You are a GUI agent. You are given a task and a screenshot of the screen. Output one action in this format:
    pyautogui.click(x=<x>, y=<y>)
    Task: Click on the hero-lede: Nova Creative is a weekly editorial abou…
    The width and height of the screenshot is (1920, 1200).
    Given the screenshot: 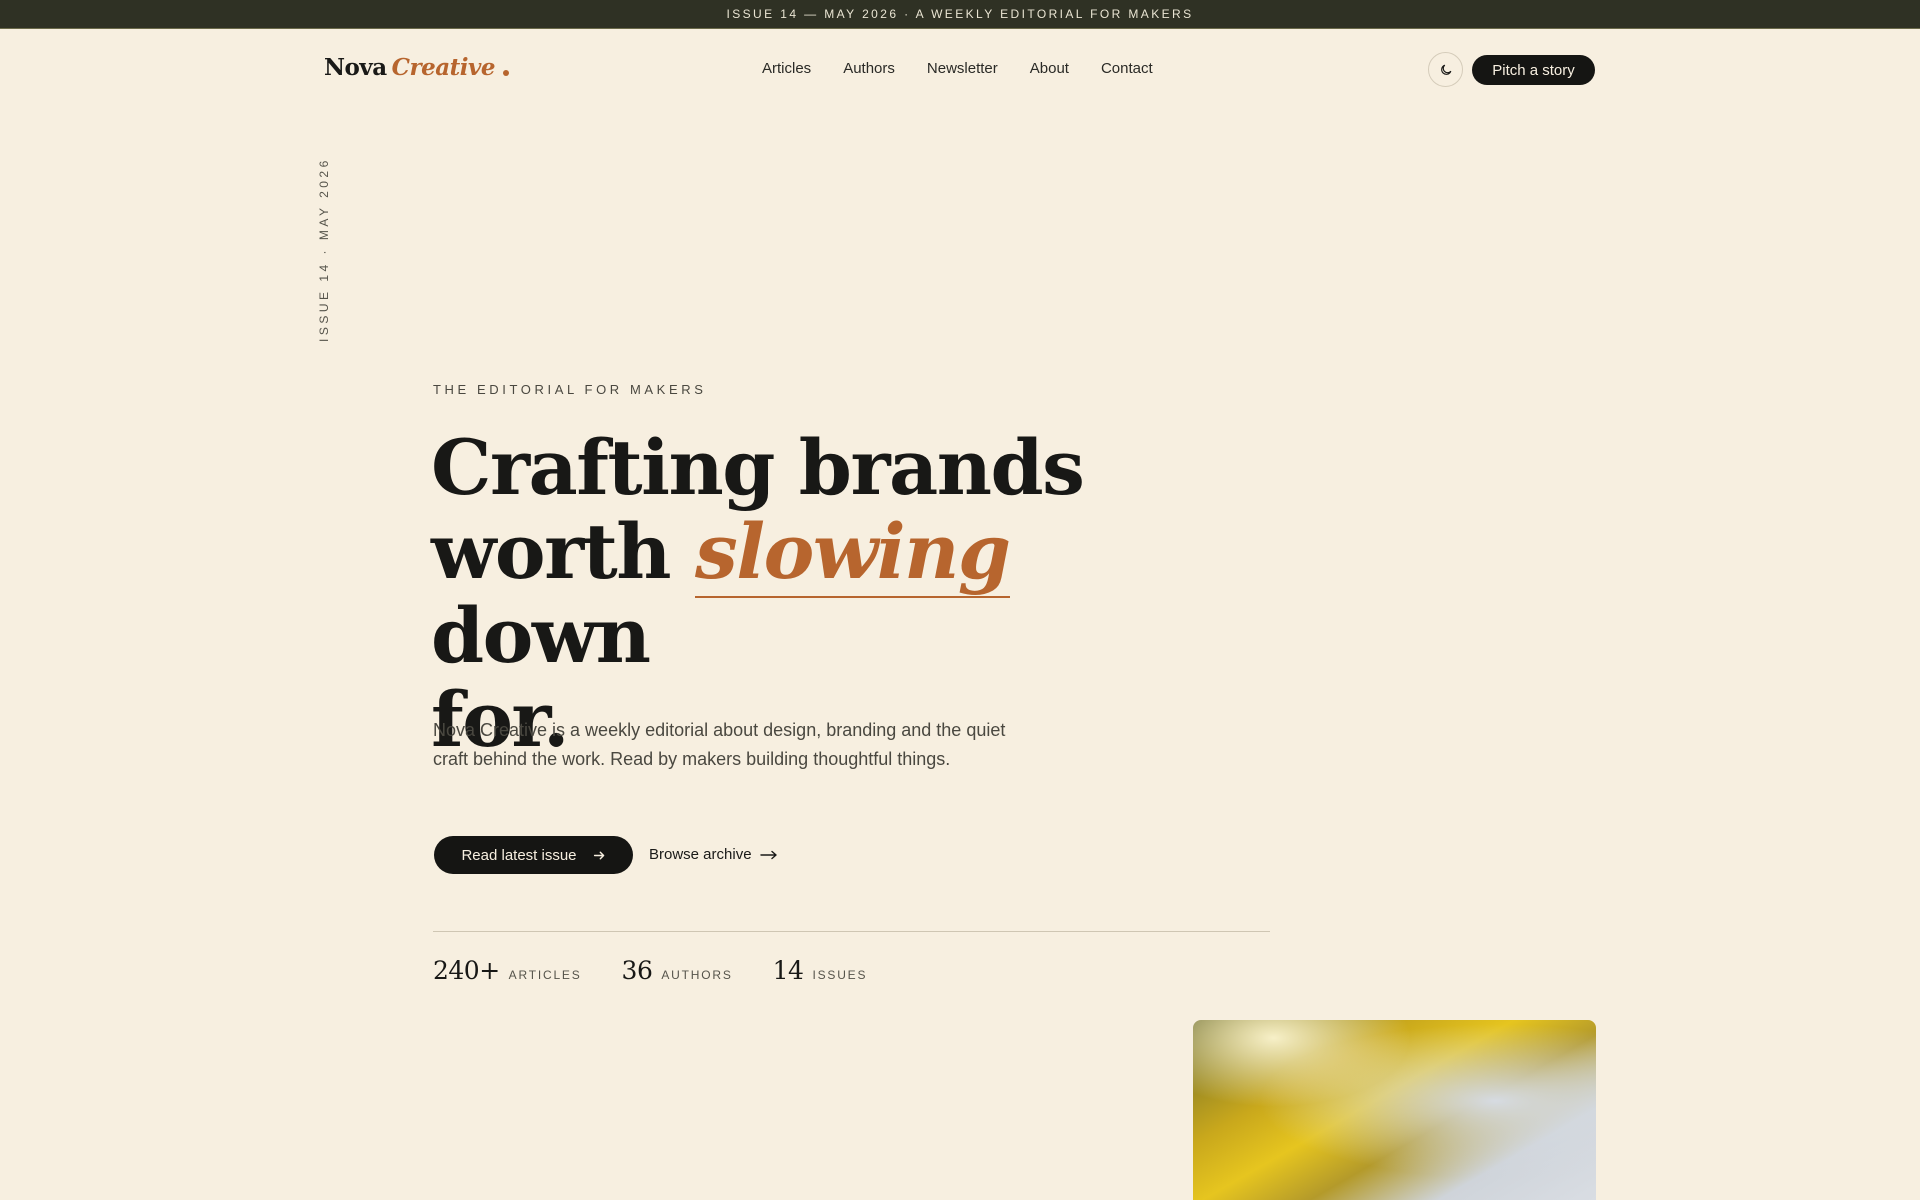 What is the action you would take?
    pyautogui.click(x=719, y=744)
    